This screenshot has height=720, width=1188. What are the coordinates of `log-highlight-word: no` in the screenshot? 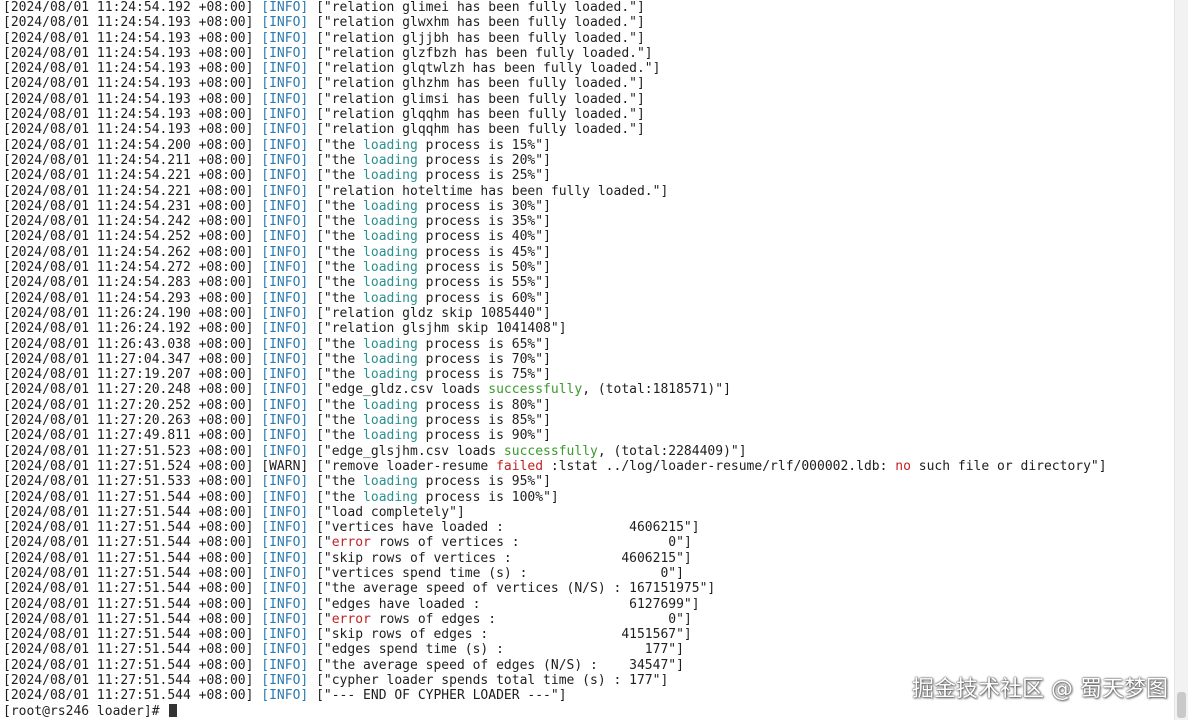 It's located at (903, 466).